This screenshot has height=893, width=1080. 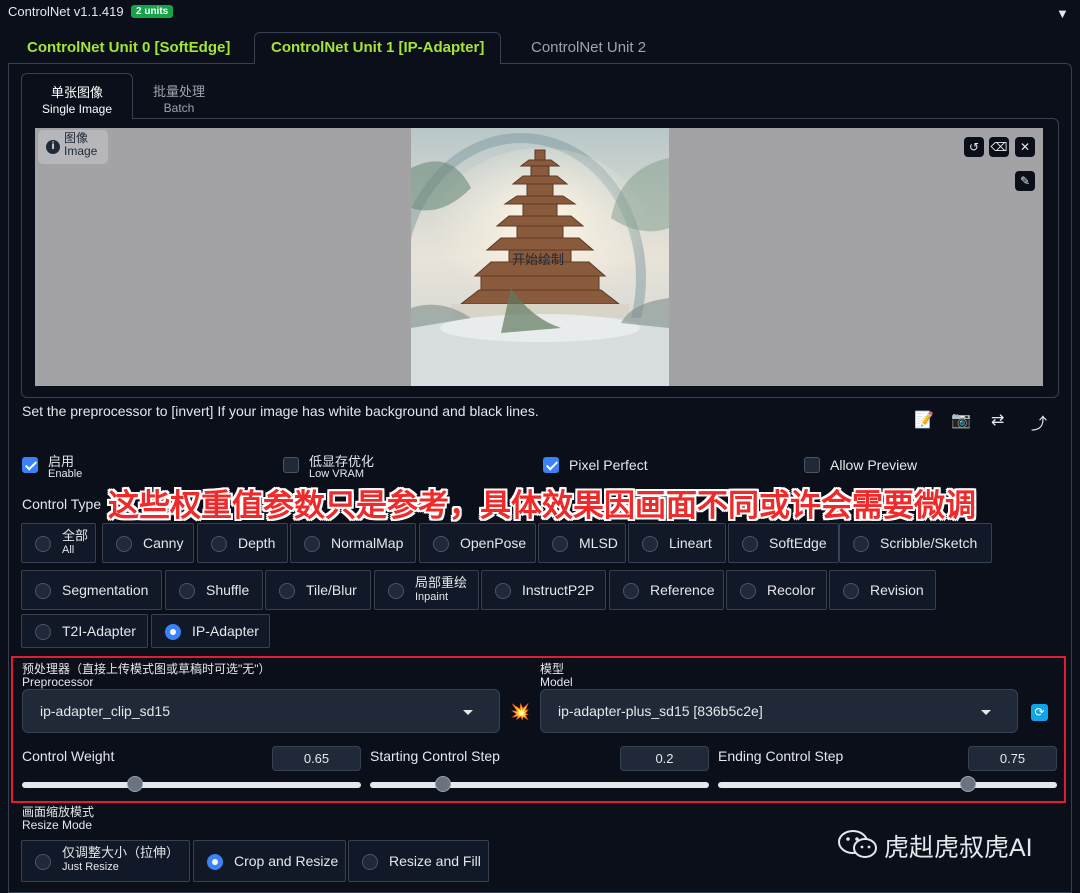 What do you see at coordinates (435, 756) in the screenshot?
I see `starting-step-label: Starting Control Step` at bounding box center [435, 756].